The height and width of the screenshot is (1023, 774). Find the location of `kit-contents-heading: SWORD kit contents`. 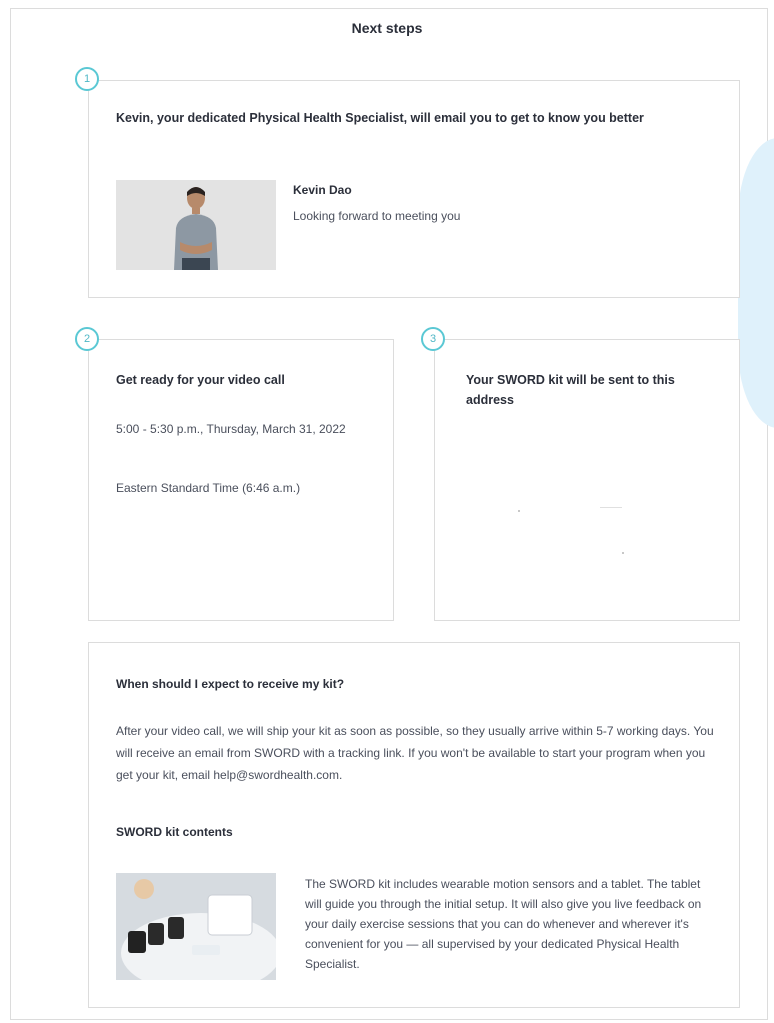

kit-contents-heading: SWORD kit contents is located at coordinates (174, 832).